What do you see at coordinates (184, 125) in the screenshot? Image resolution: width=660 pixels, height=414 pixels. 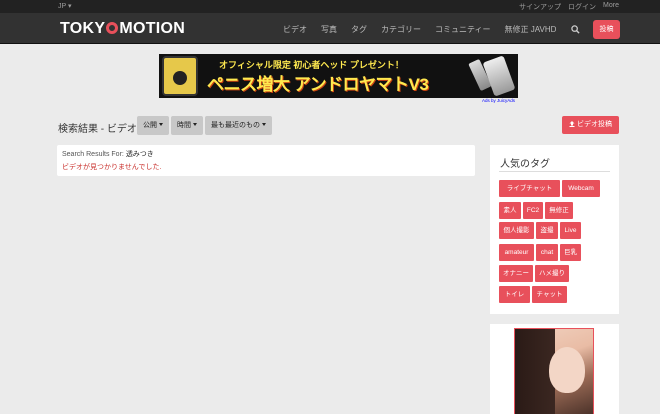 I see `filter-duration-label: 時間` at bounding box center [184, 125].